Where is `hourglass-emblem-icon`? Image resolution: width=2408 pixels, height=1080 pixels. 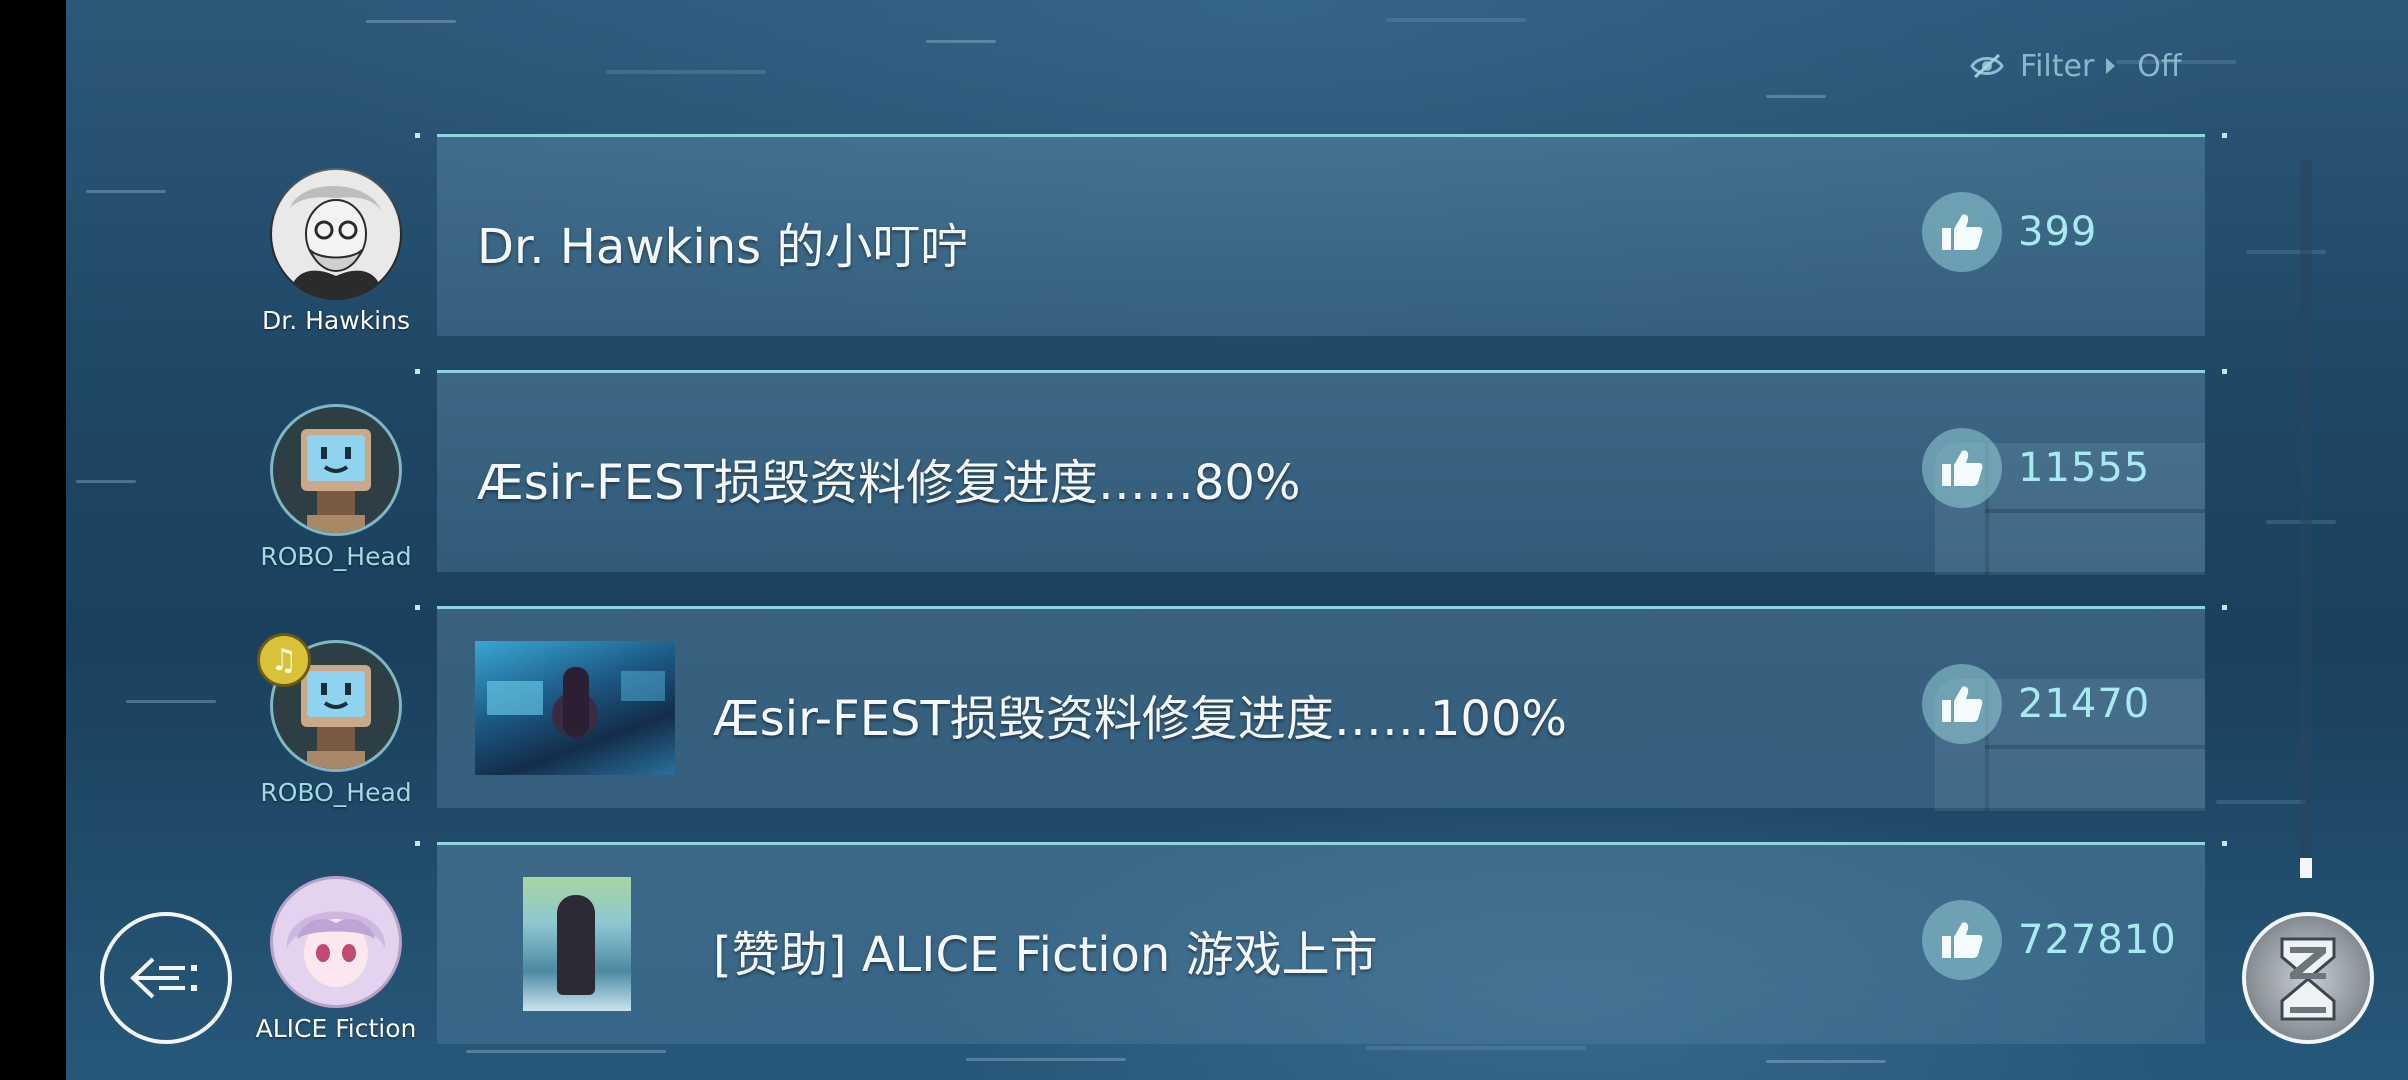 hourglass-emblem-icon is located at coordinates (2308, 979).